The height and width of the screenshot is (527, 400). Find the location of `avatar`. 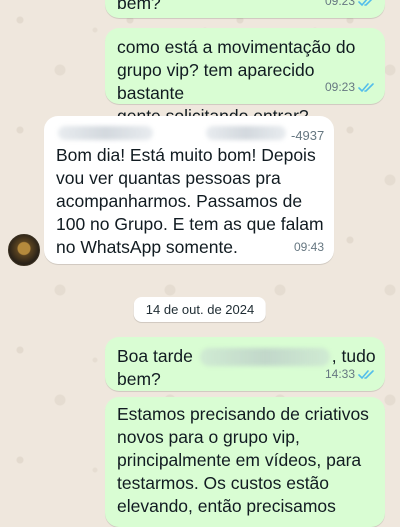

avatar is located at coordinates (24, 250).